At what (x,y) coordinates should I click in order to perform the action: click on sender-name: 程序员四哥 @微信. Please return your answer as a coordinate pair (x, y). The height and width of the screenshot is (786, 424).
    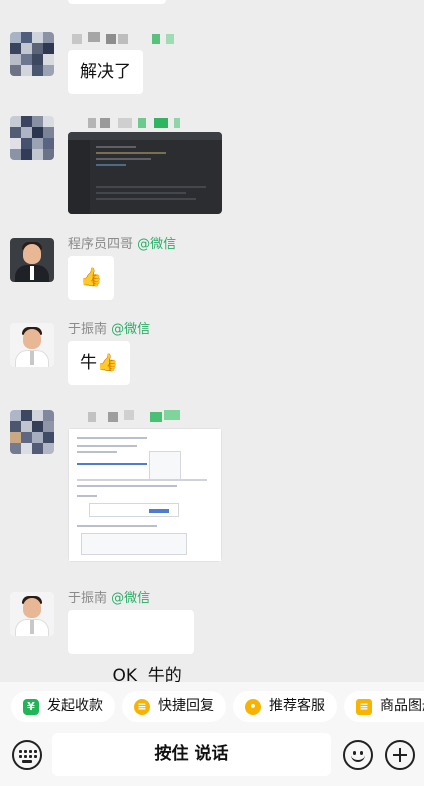
    Looking at the image, I should click on (122, 245).